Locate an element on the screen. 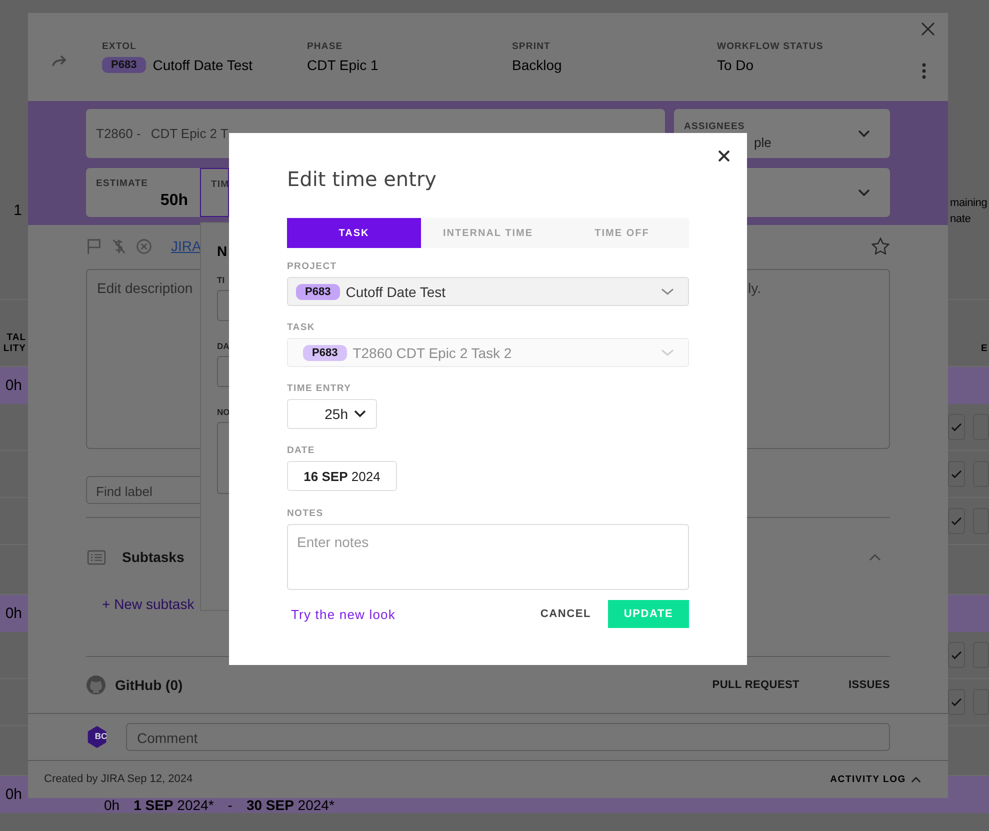  new-look-link: Try the new look is located at coordinates (341, 614).